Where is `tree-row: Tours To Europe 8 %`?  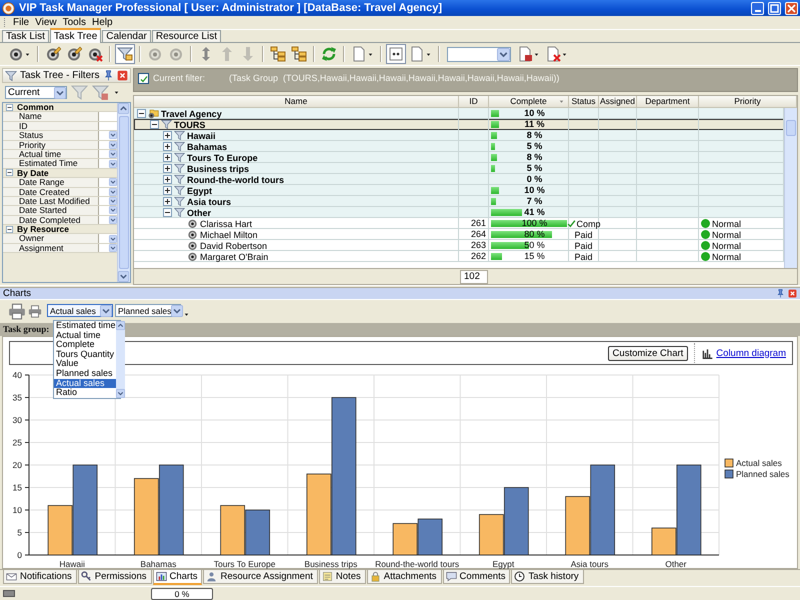
tree-row: Tours To Europe 8 % is located at coordinates (459, 157).